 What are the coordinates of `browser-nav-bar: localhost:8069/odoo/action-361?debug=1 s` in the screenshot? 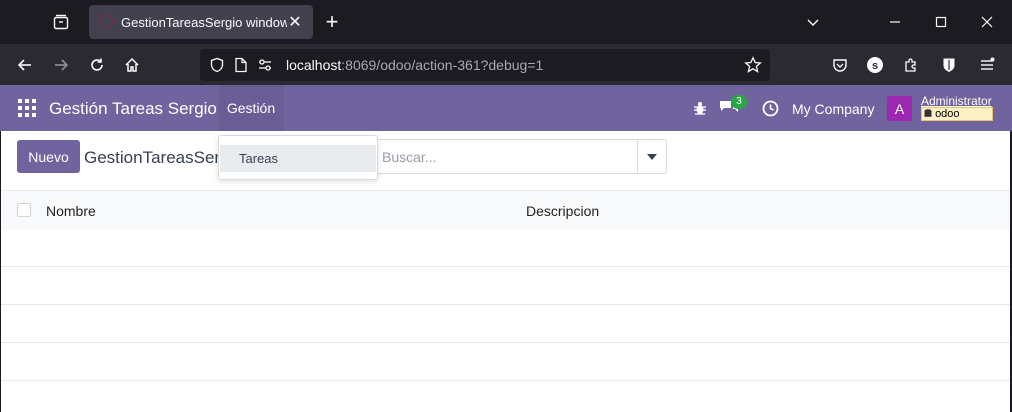 It's located at (506, 64).